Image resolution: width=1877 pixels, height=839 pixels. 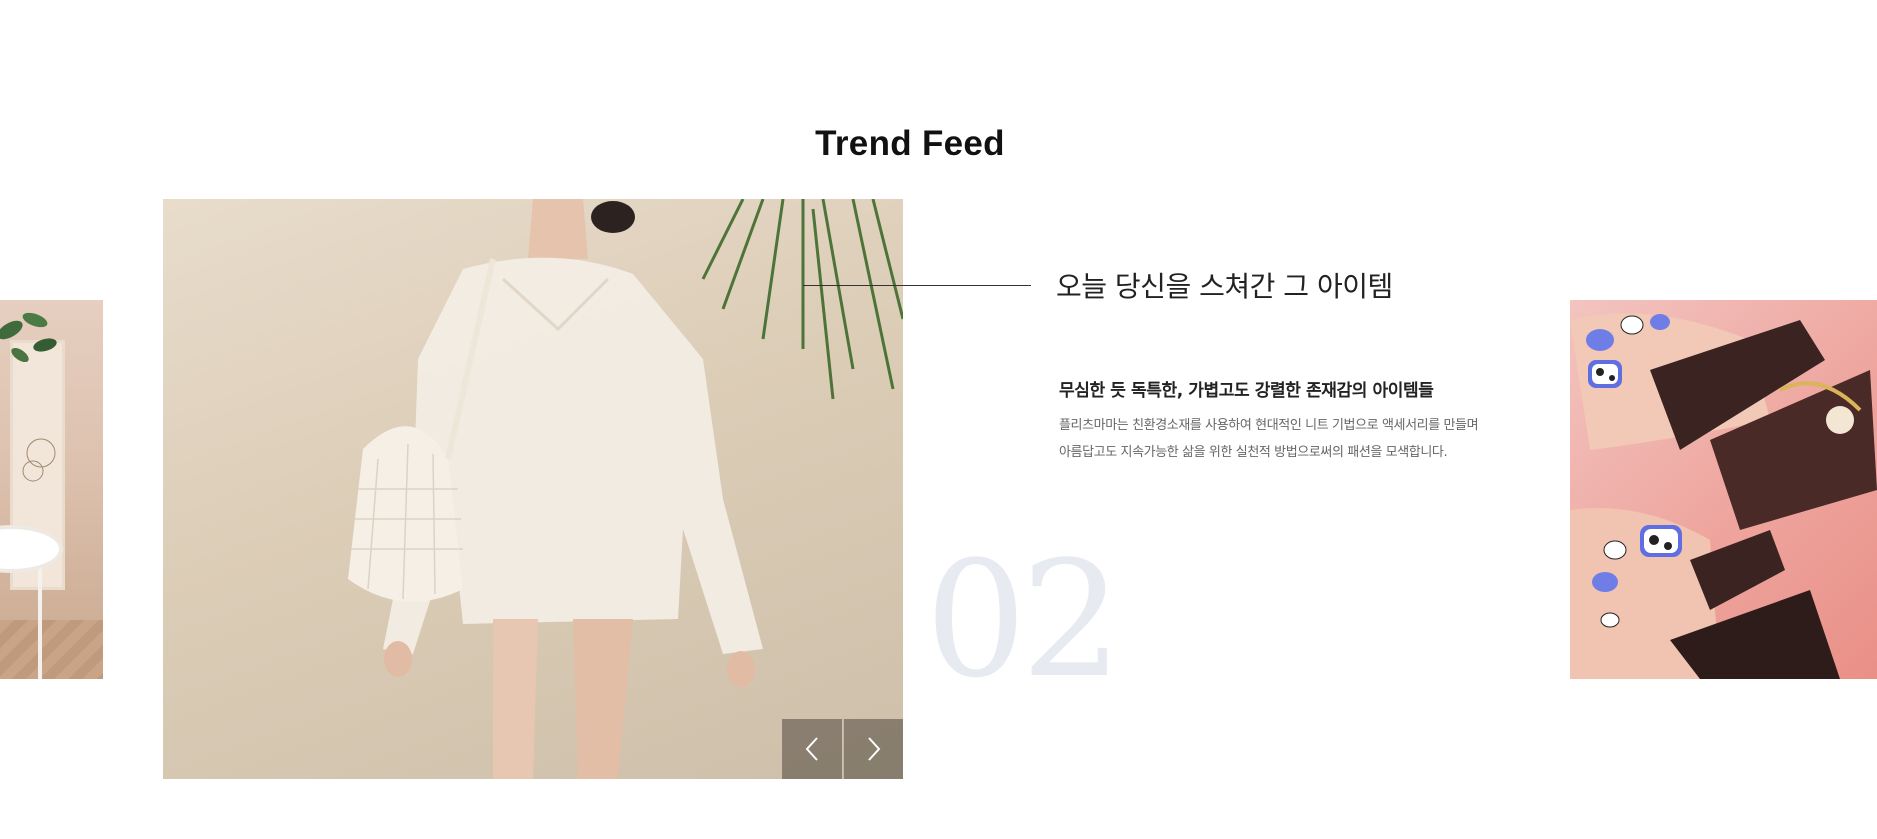 I want to click on prev-slide-thumbnail, so click(x=51, y=489).